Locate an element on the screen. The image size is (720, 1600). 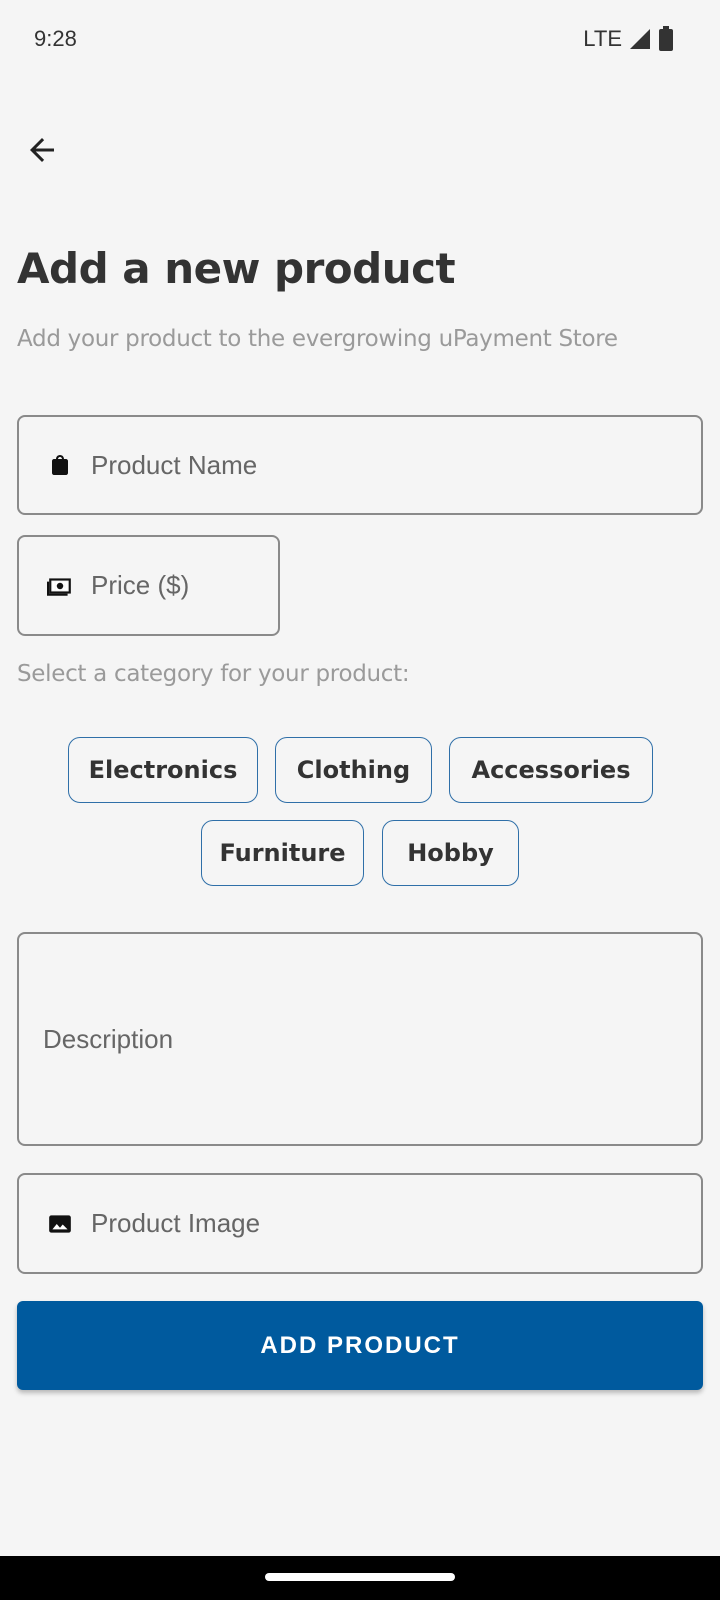
status-time: 9:28 is located at coordinates (55, 38).